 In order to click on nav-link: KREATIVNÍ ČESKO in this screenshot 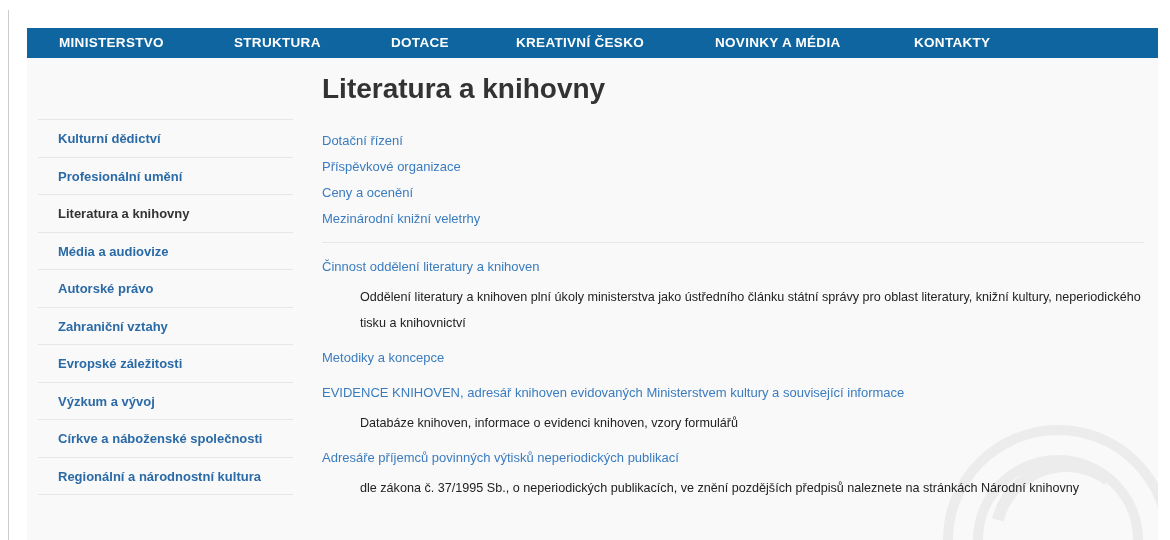, I will do `click(615, 43)`.